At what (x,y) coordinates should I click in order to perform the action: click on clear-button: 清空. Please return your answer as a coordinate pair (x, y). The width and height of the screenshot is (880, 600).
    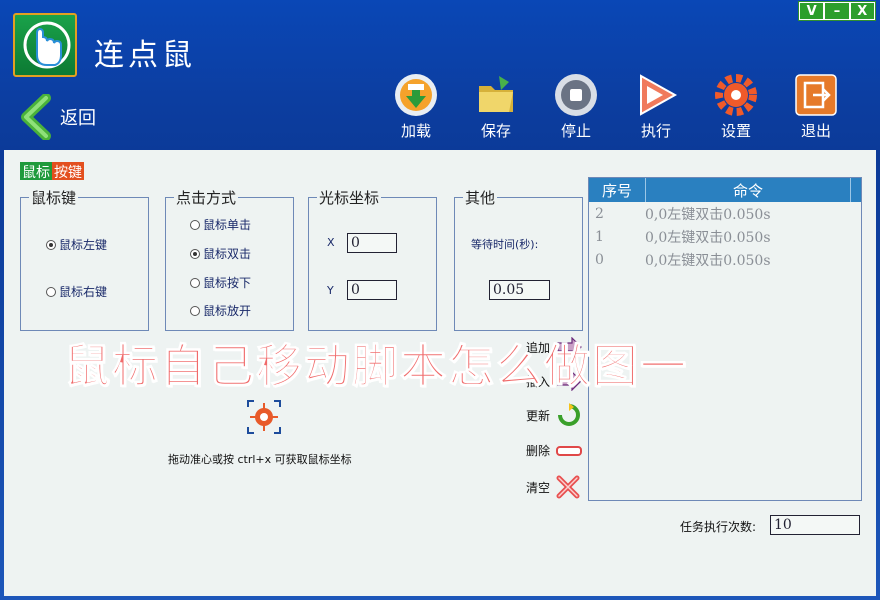
    Looking at the image, I should click on (553, 487).